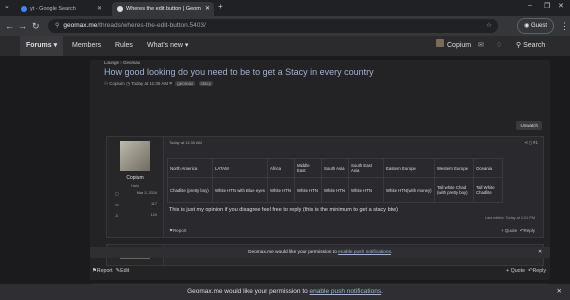  What do you see at coordinates (366, 168) in the screenshot?
I see `table-header: South East Asia` at bounding box center [366, 168].